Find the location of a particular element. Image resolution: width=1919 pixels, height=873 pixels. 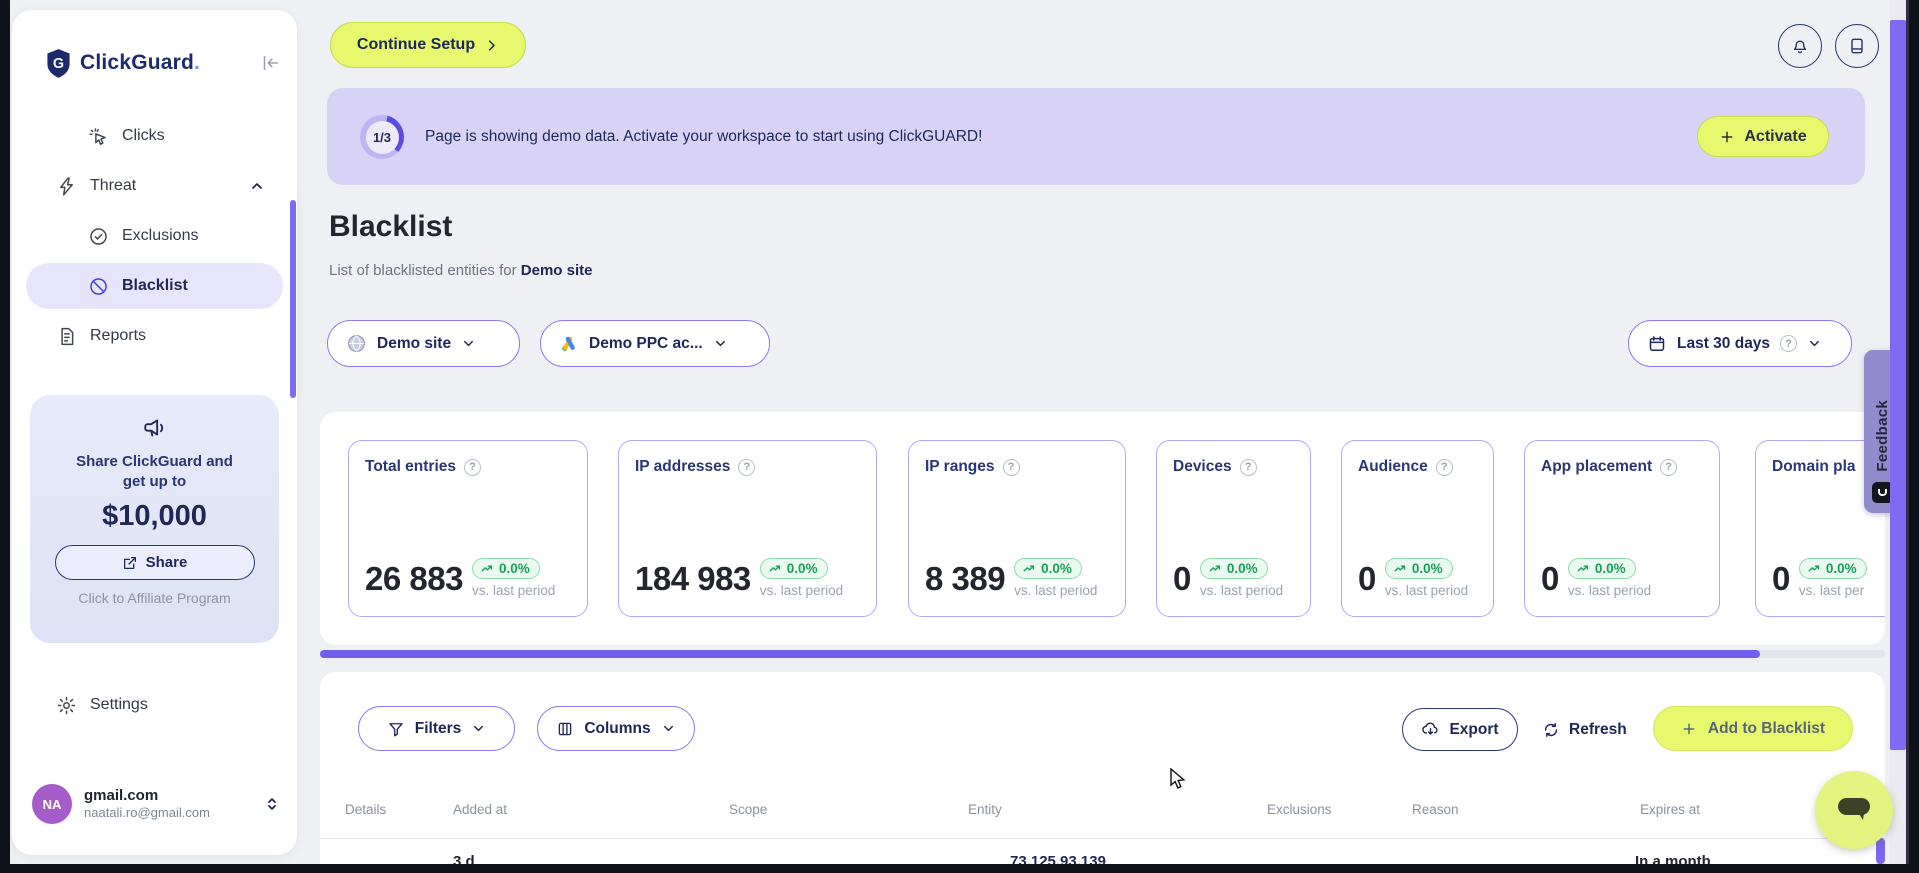

stat-card-ip-ranges: IP ranges? 8 389 0.0% vs. last period is located at coordinates (1017, 528).